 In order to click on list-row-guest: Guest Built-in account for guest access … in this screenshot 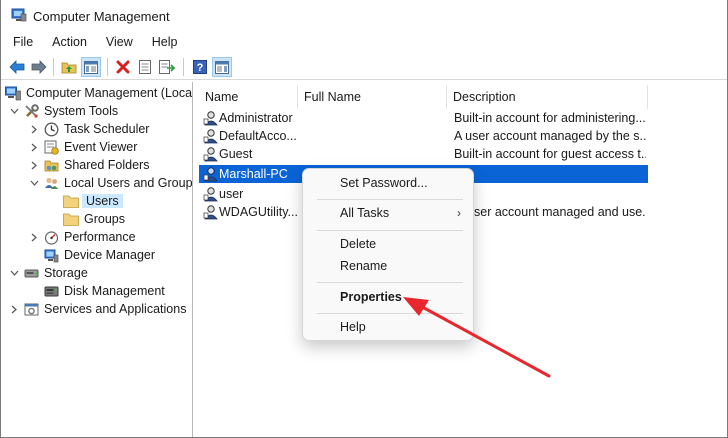, I will do `click(423, 154)`.